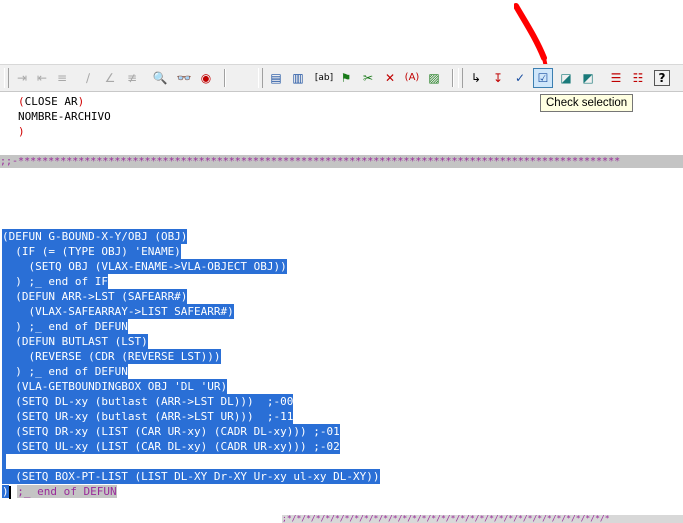  Describe the element at coordinates (498, 78) in the screenshot. I see `check-red-icon: ↧` at that location.